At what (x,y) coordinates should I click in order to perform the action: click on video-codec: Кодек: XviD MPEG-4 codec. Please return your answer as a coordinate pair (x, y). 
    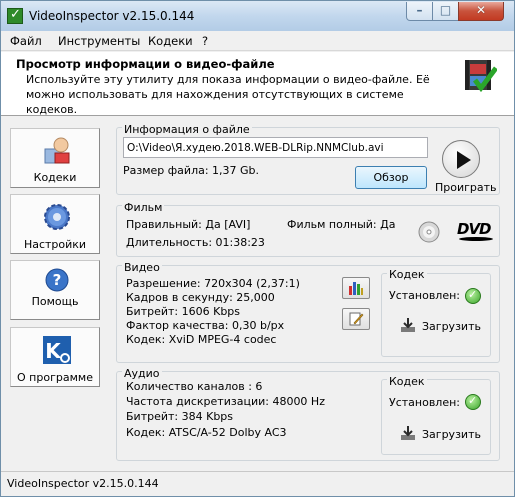
    Looking at the image, I should click on (201, 339).